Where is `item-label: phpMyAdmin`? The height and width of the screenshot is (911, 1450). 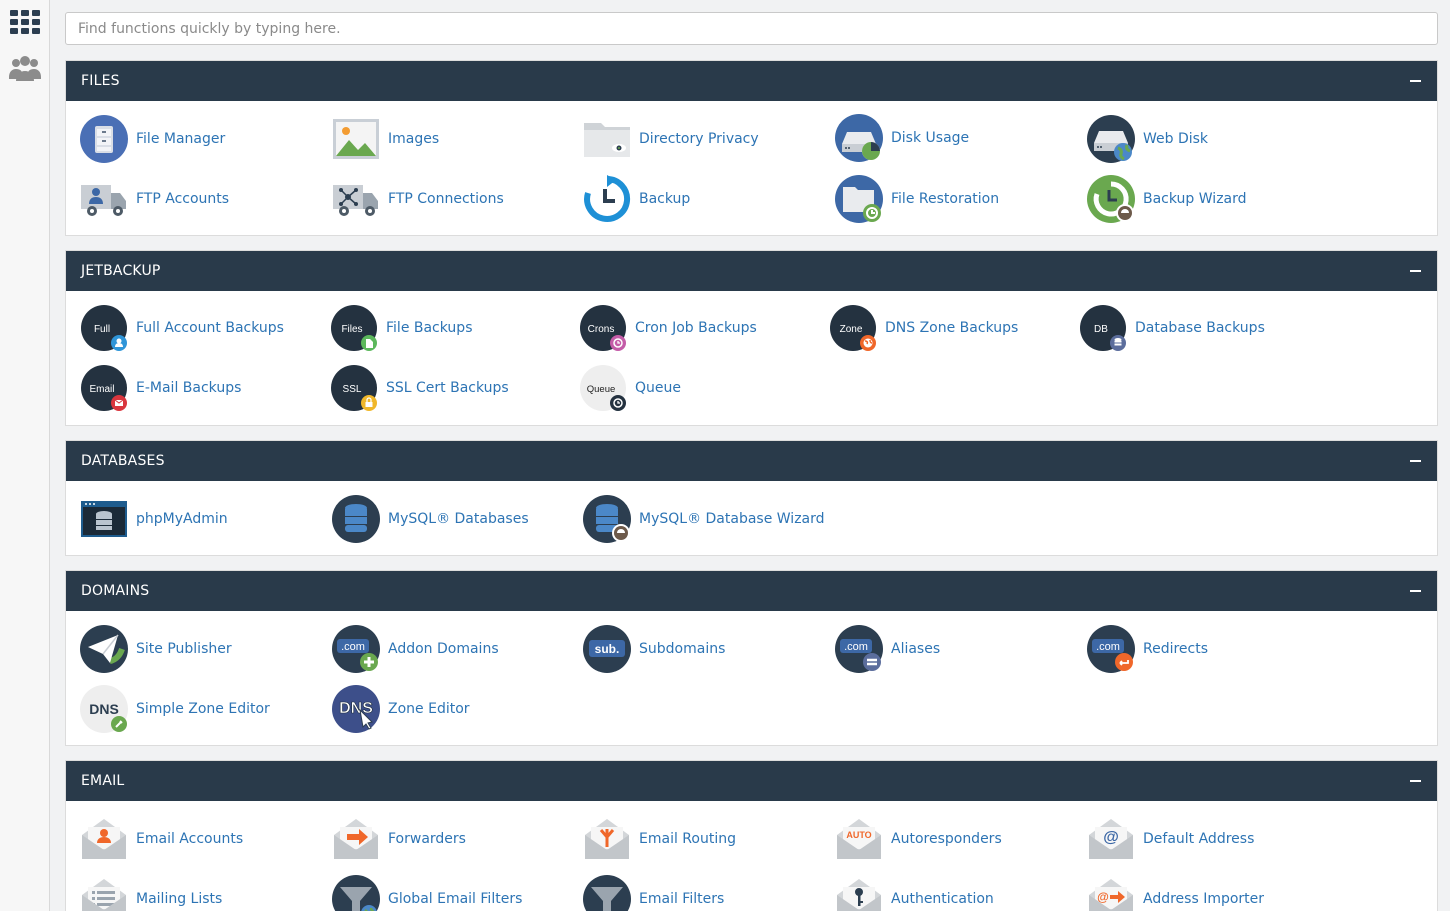 item-label: phpMyAdmin is located at coordinates (182, 519).